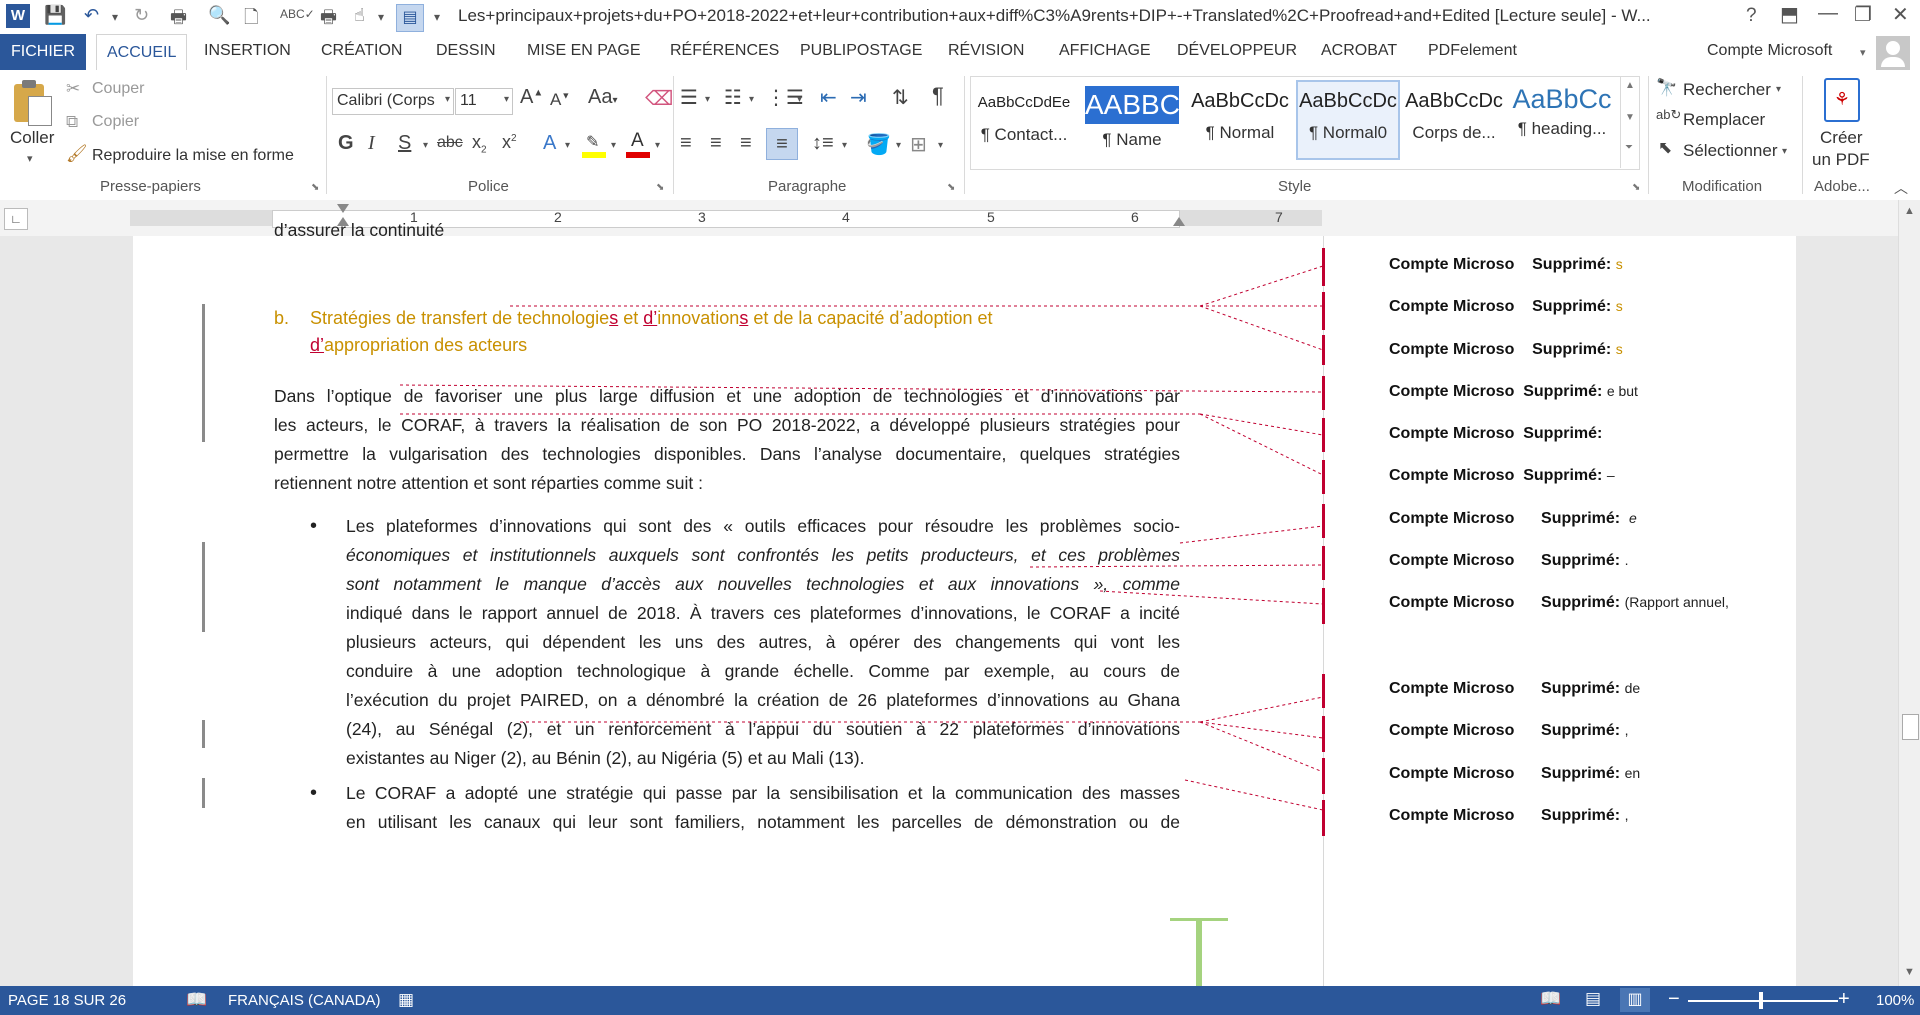  I want to click on print-layout-view-icon: ▤, so click(1593, 999).